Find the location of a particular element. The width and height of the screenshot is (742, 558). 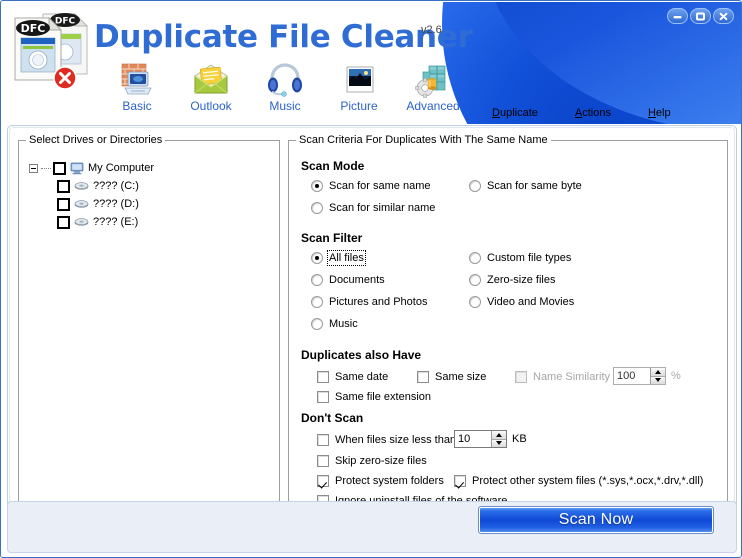

checkbox-label: Skip zero-size files is located at coordinates (381, 461).